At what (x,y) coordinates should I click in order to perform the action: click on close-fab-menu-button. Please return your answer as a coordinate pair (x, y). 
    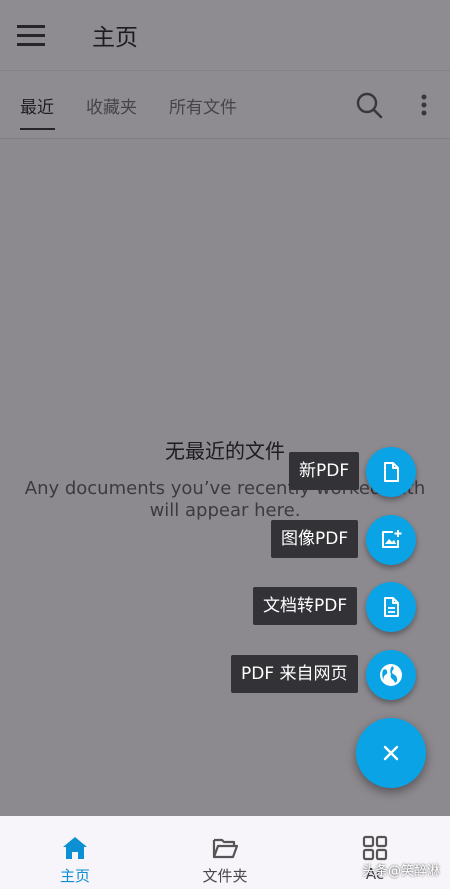
    Looking at the image, I should click on (391, 753).